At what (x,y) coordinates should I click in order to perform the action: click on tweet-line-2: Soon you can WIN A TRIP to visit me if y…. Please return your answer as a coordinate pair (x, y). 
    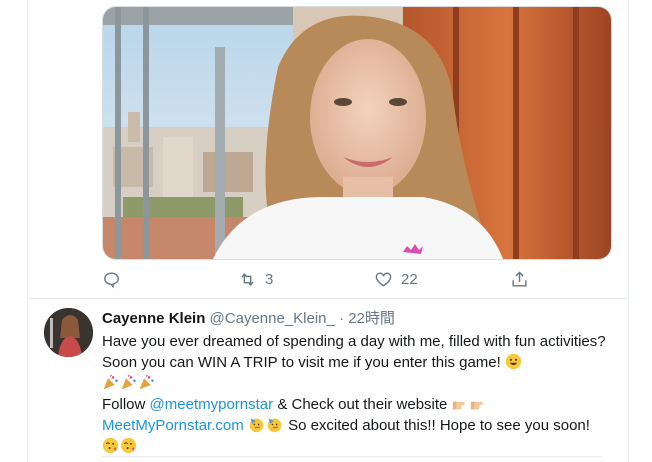
    Looking at the image, I should click on (362, 362).